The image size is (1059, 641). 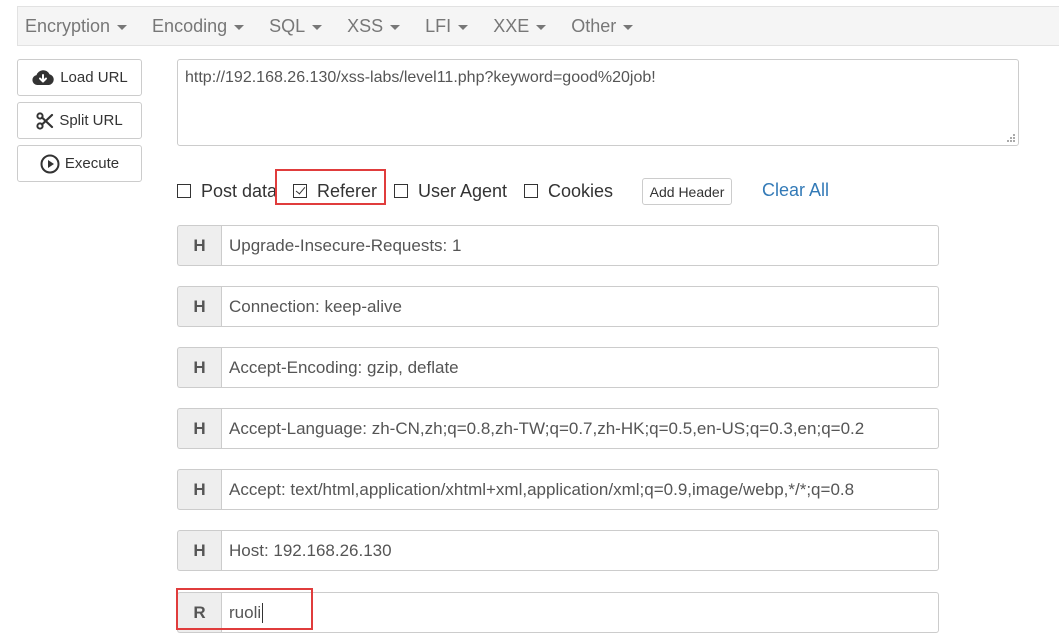 I want to click on execute-label: Execute, so click(x=92, y=163).